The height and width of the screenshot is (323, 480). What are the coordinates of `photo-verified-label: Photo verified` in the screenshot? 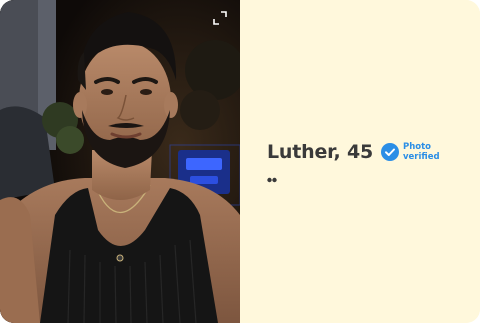 It's located at (421, 152).